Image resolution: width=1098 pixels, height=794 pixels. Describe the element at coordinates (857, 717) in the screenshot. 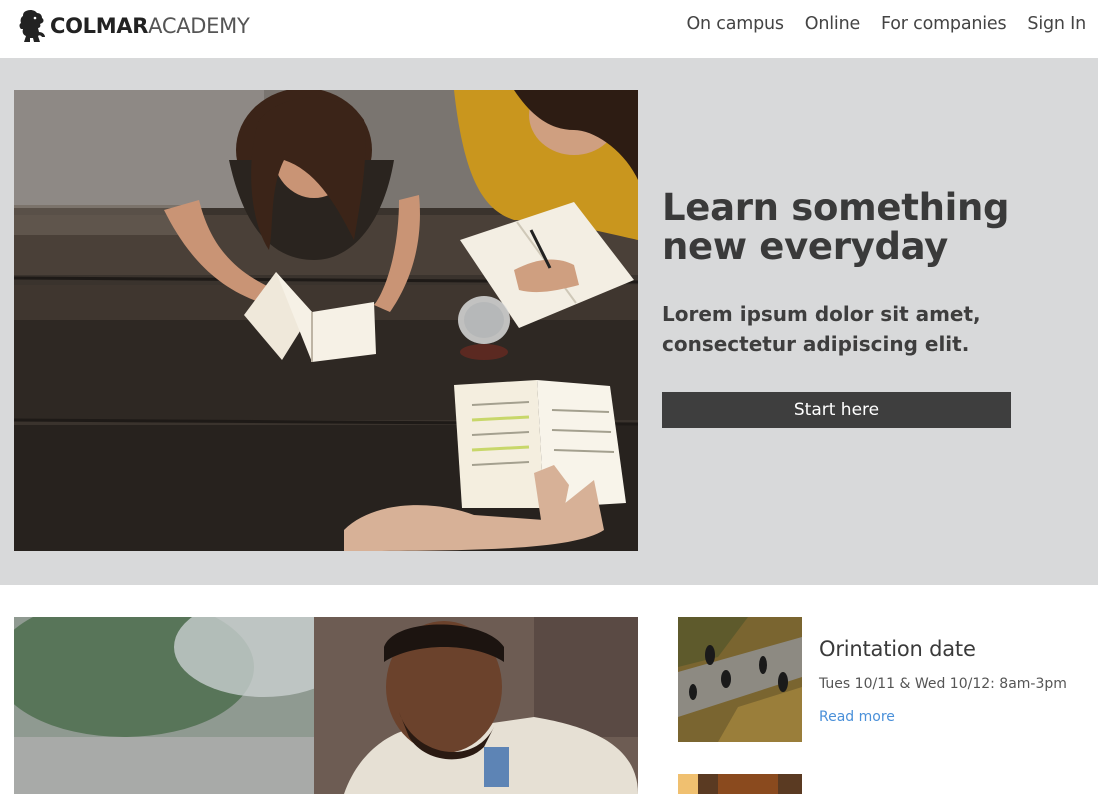

I see `read-more-link: Read more` at that location.